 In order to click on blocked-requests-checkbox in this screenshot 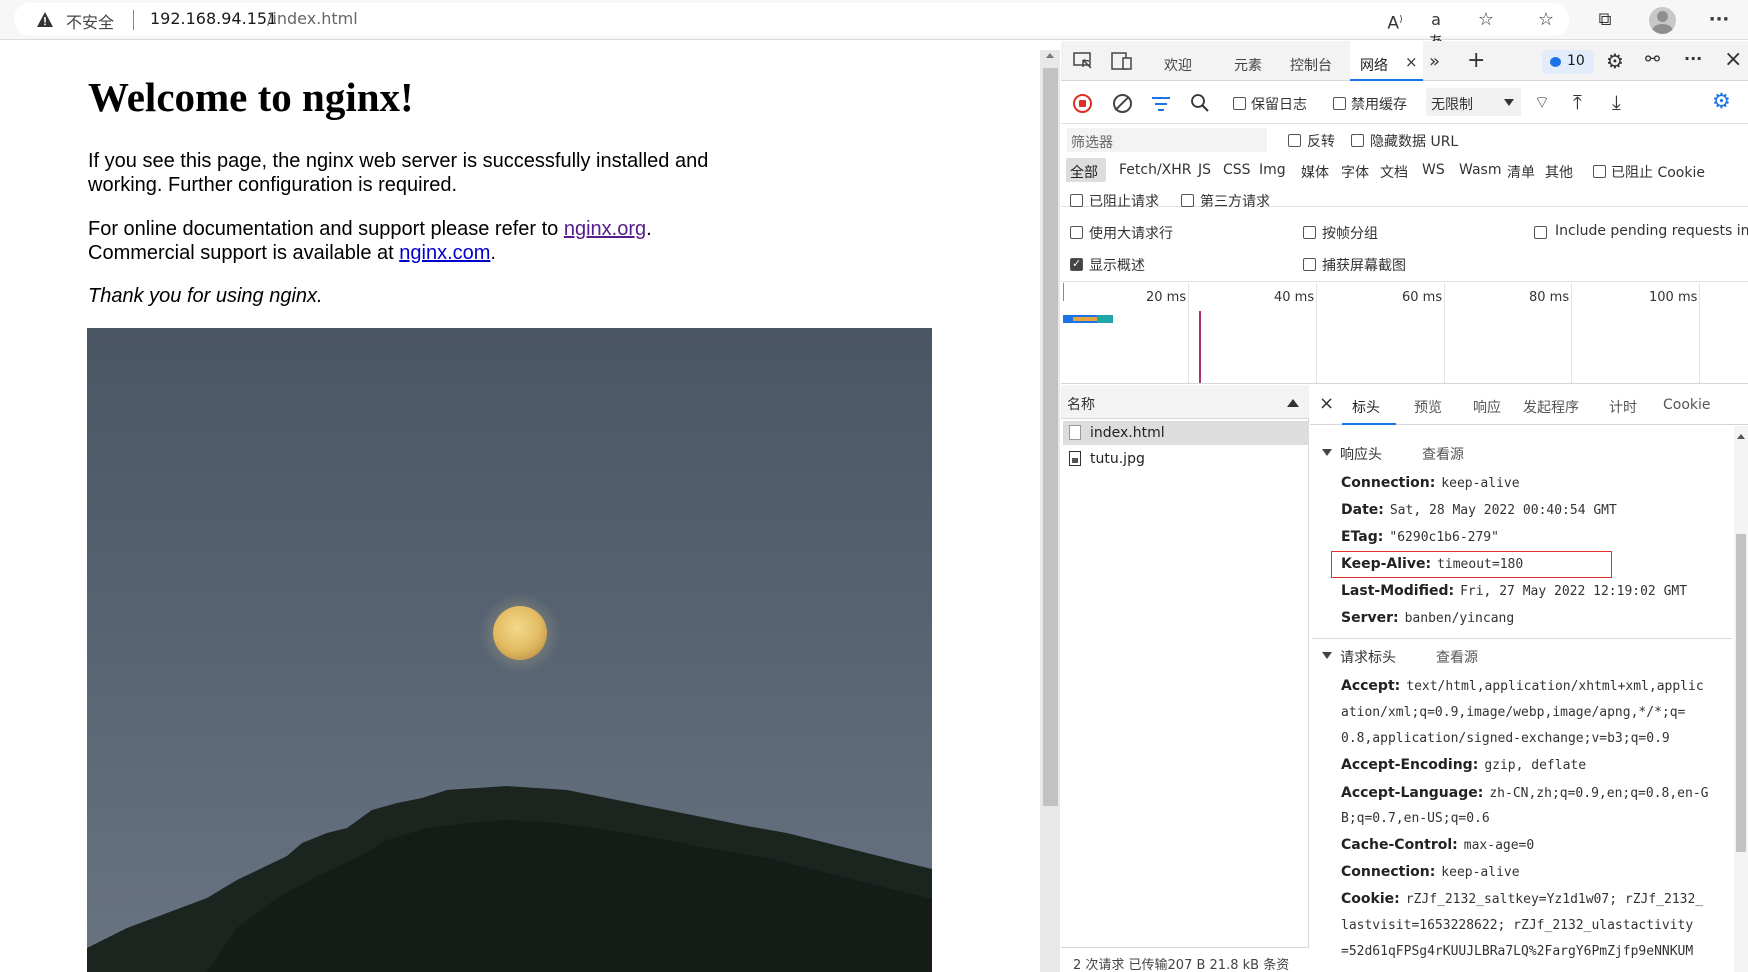, I will do `click(1076, 200)`.